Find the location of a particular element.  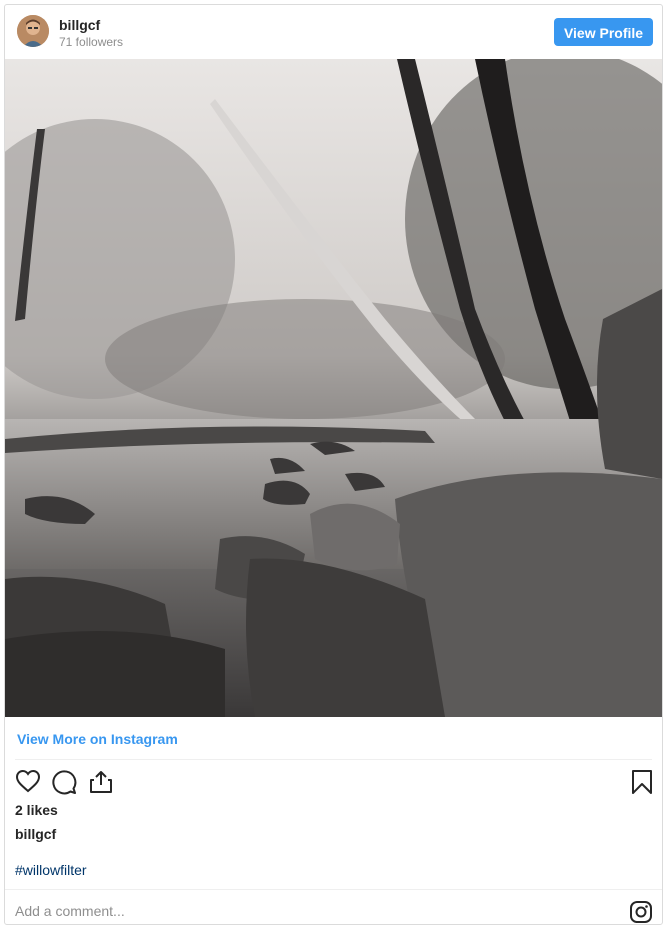

follower-count: 71 followers is located at coordinates (91, 42).